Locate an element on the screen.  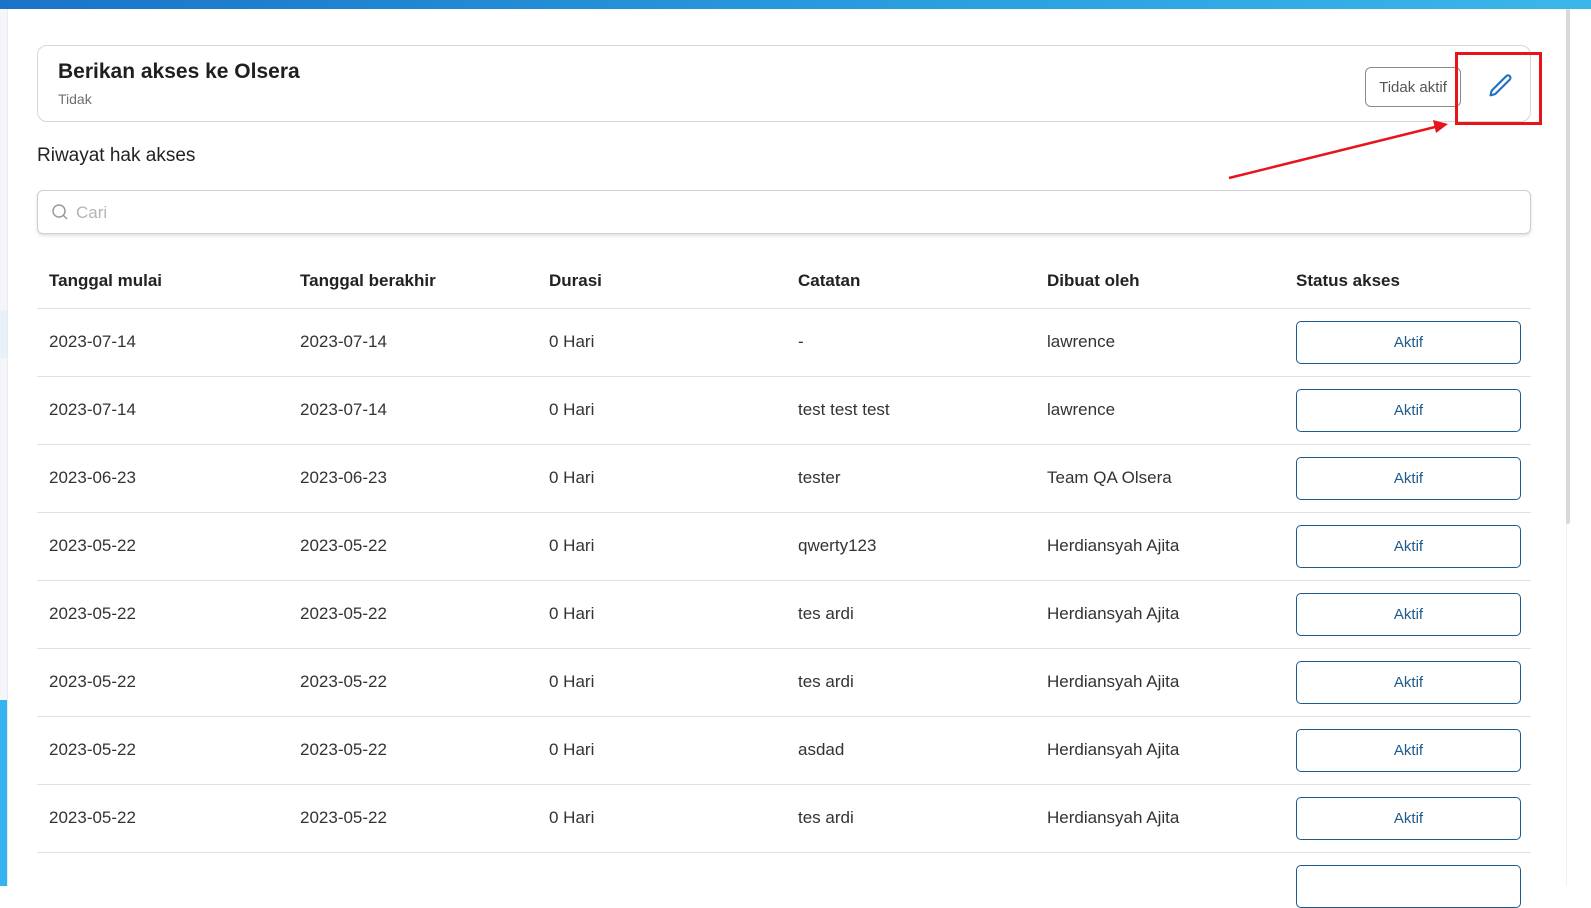
created-by-cell: Team QA Olsera is located at coordinates (1109, 477).